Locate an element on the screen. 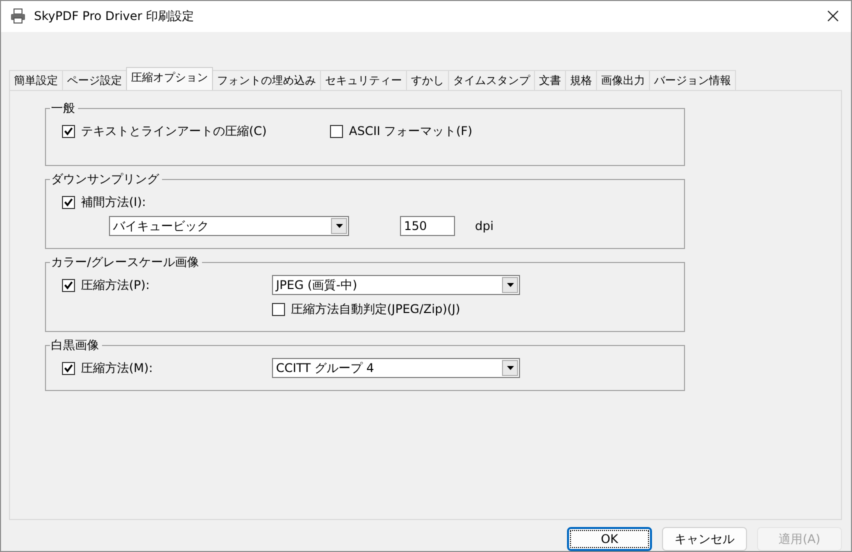 Image resolution: width=852 pixels, height=552 pixels. checkbox: 圧縮方法(M): is located at coordinates (167, 368).